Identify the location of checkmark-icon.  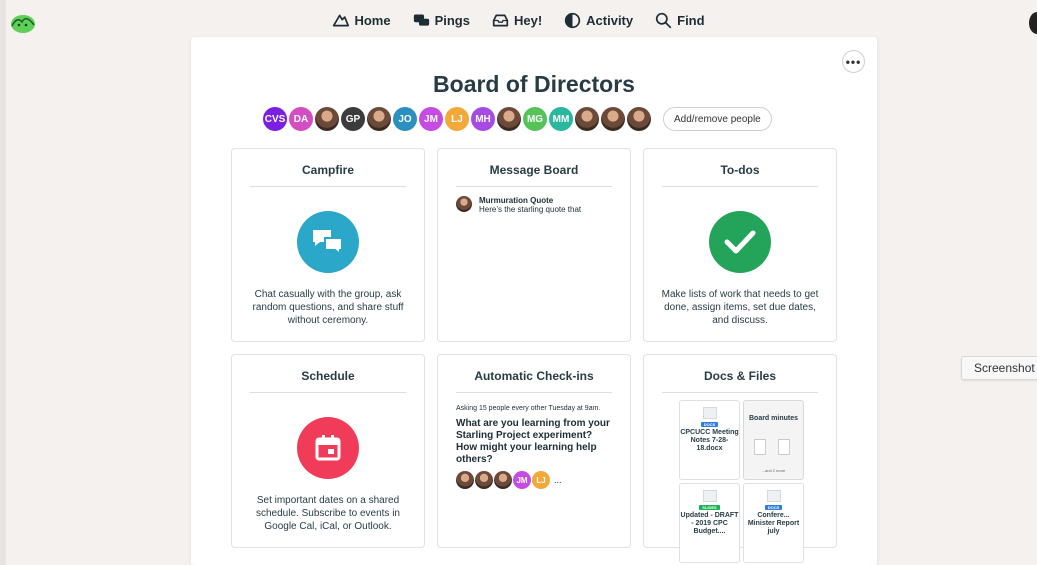
(740, 242).